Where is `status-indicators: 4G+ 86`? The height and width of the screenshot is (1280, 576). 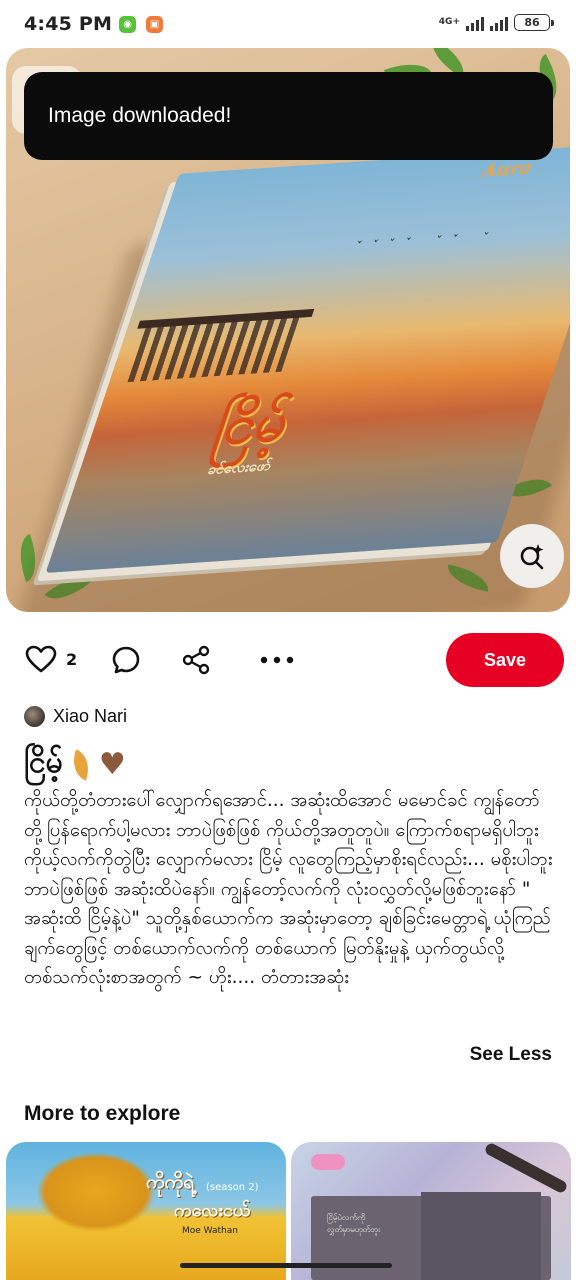 status-indicators: 4G+ 86 is located at coordinates (496, 22).